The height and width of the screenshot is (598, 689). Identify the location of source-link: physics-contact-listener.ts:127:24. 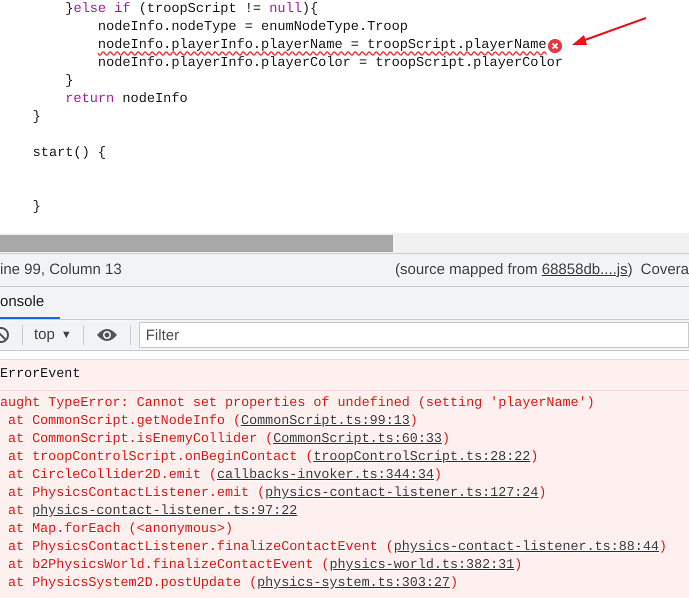
(401, 493).